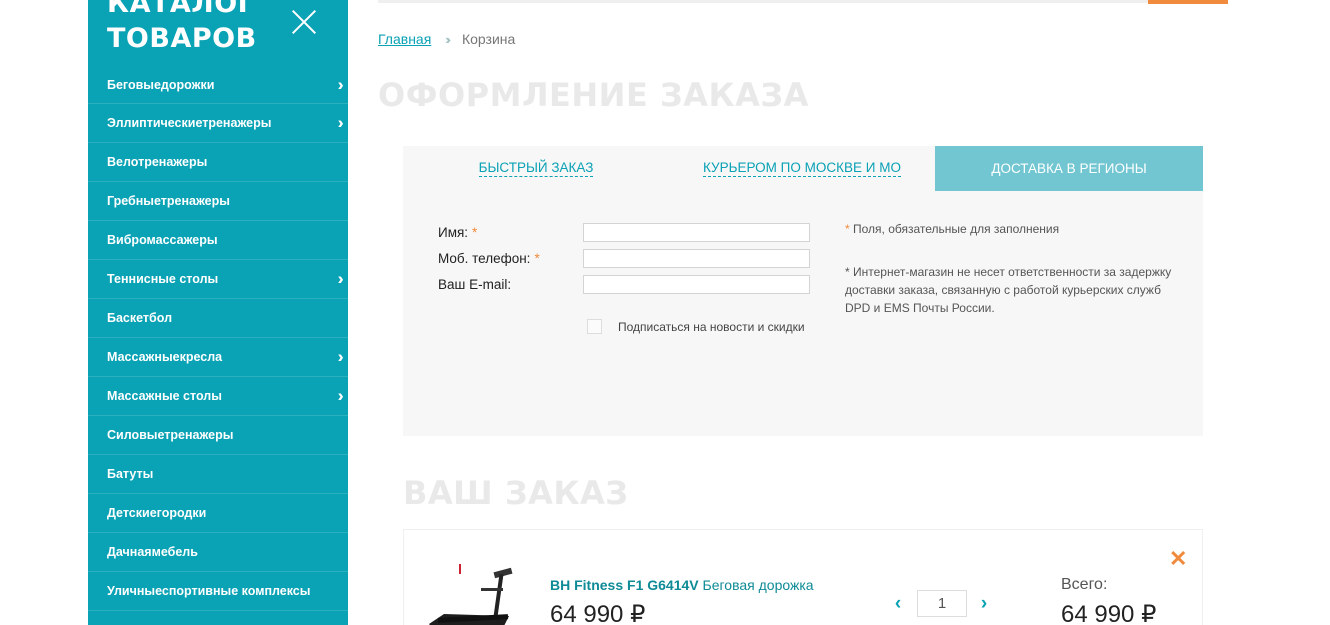 The width and height of the screenshot is (1330, 625). I want to click on name-label-text: Имя:, so click(453, 232).